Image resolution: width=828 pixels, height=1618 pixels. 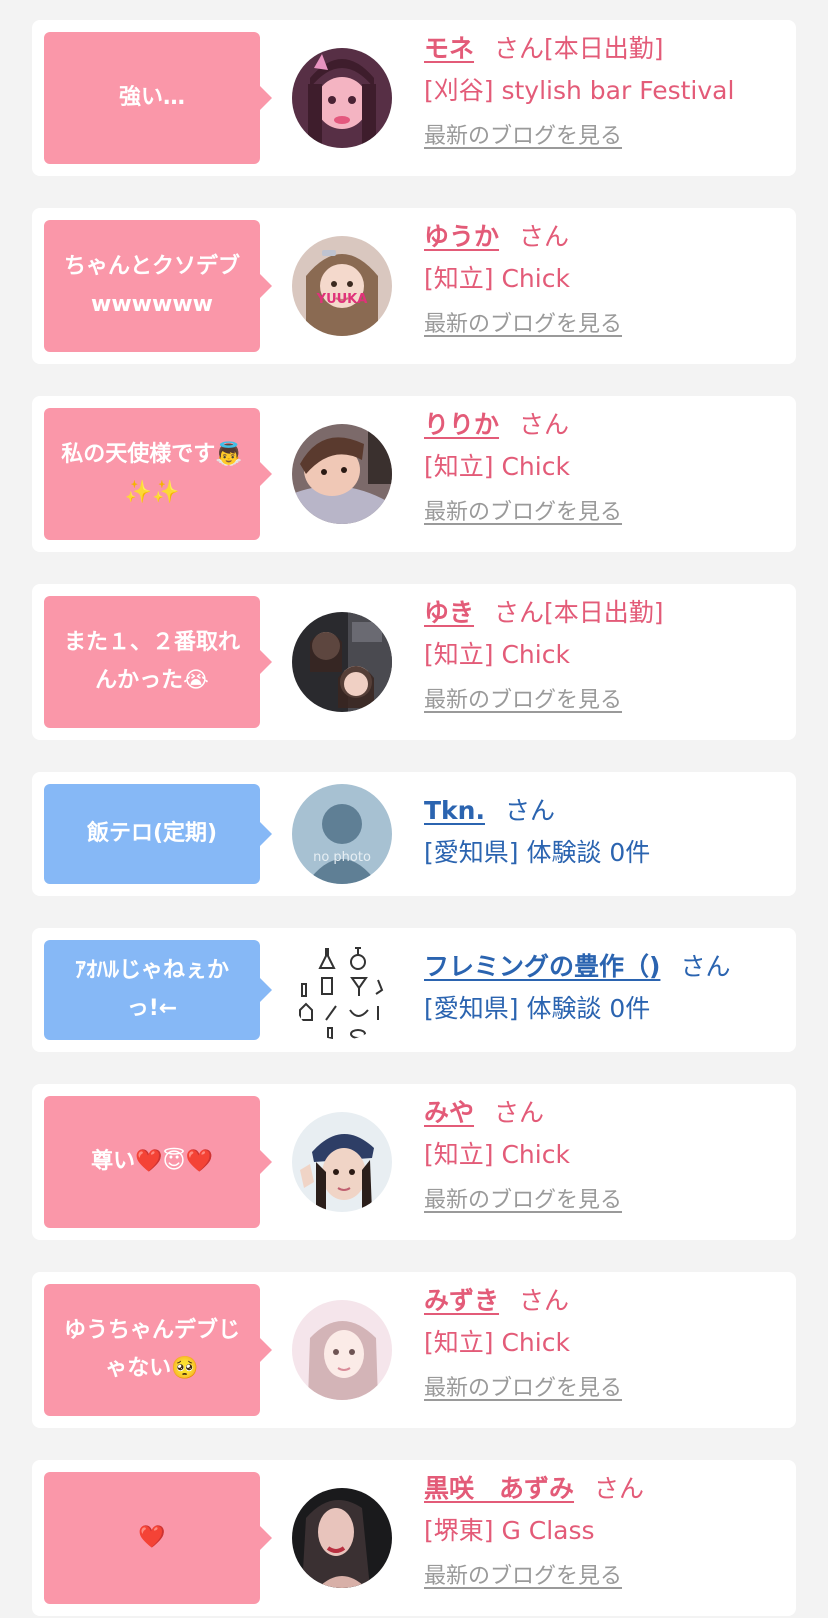 I want to click on review-card: 私の天使様です👼 ✨✨ りりか さん [知立] Chick 最新のブログを見る, so click(x=414, y=474).